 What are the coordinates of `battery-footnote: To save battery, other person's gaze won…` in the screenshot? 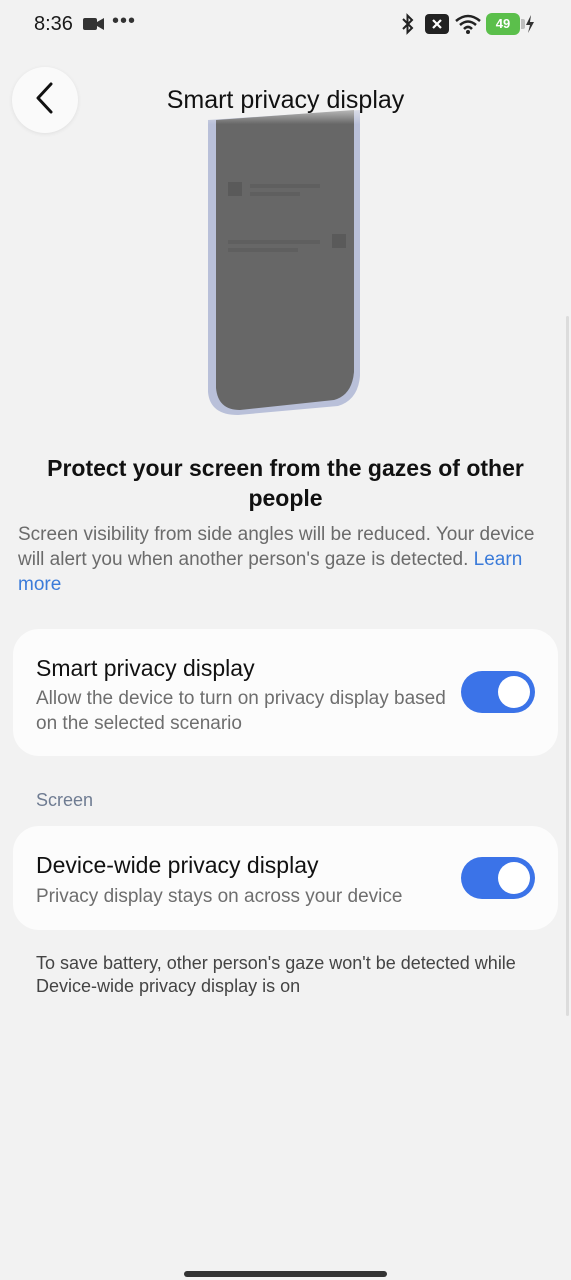 It's located at (276, 974).